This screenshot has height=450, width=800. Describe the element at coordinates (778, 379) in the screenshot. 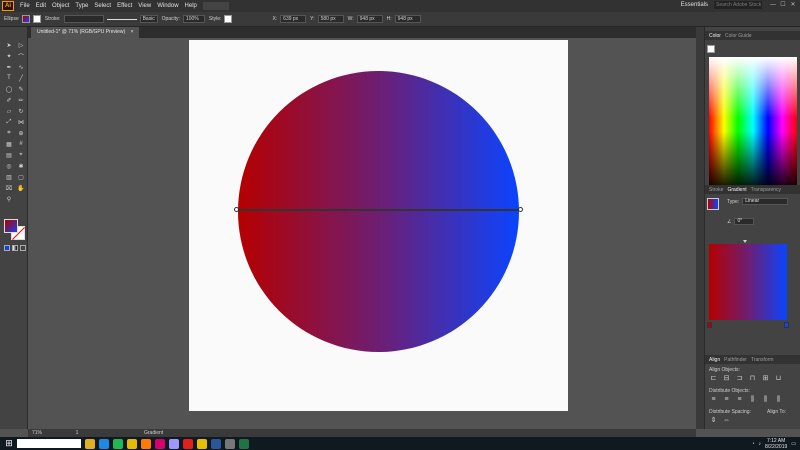

I see `align-bottom-icon: ⊔` at that location.